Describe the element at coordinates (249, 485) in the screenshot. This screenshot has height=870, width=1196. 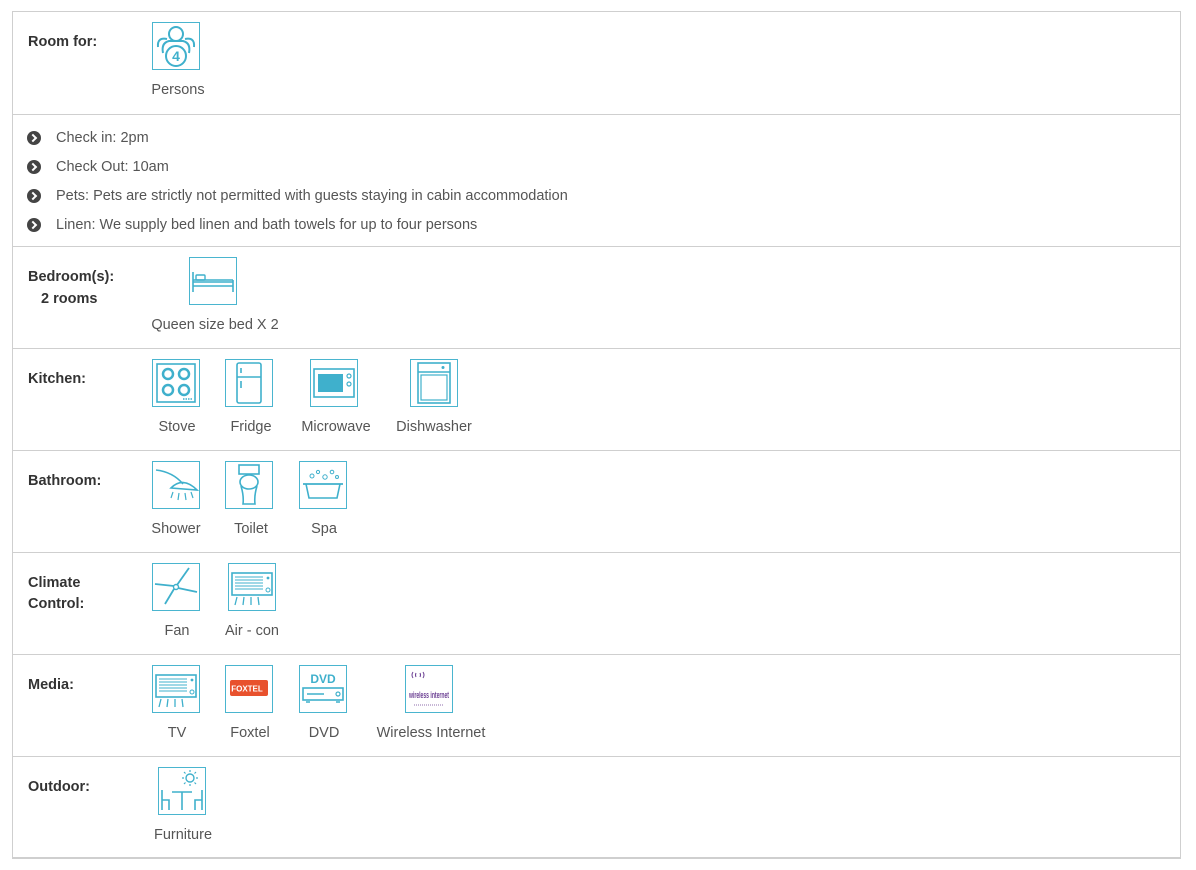
I see `toilet-icon` at that location.